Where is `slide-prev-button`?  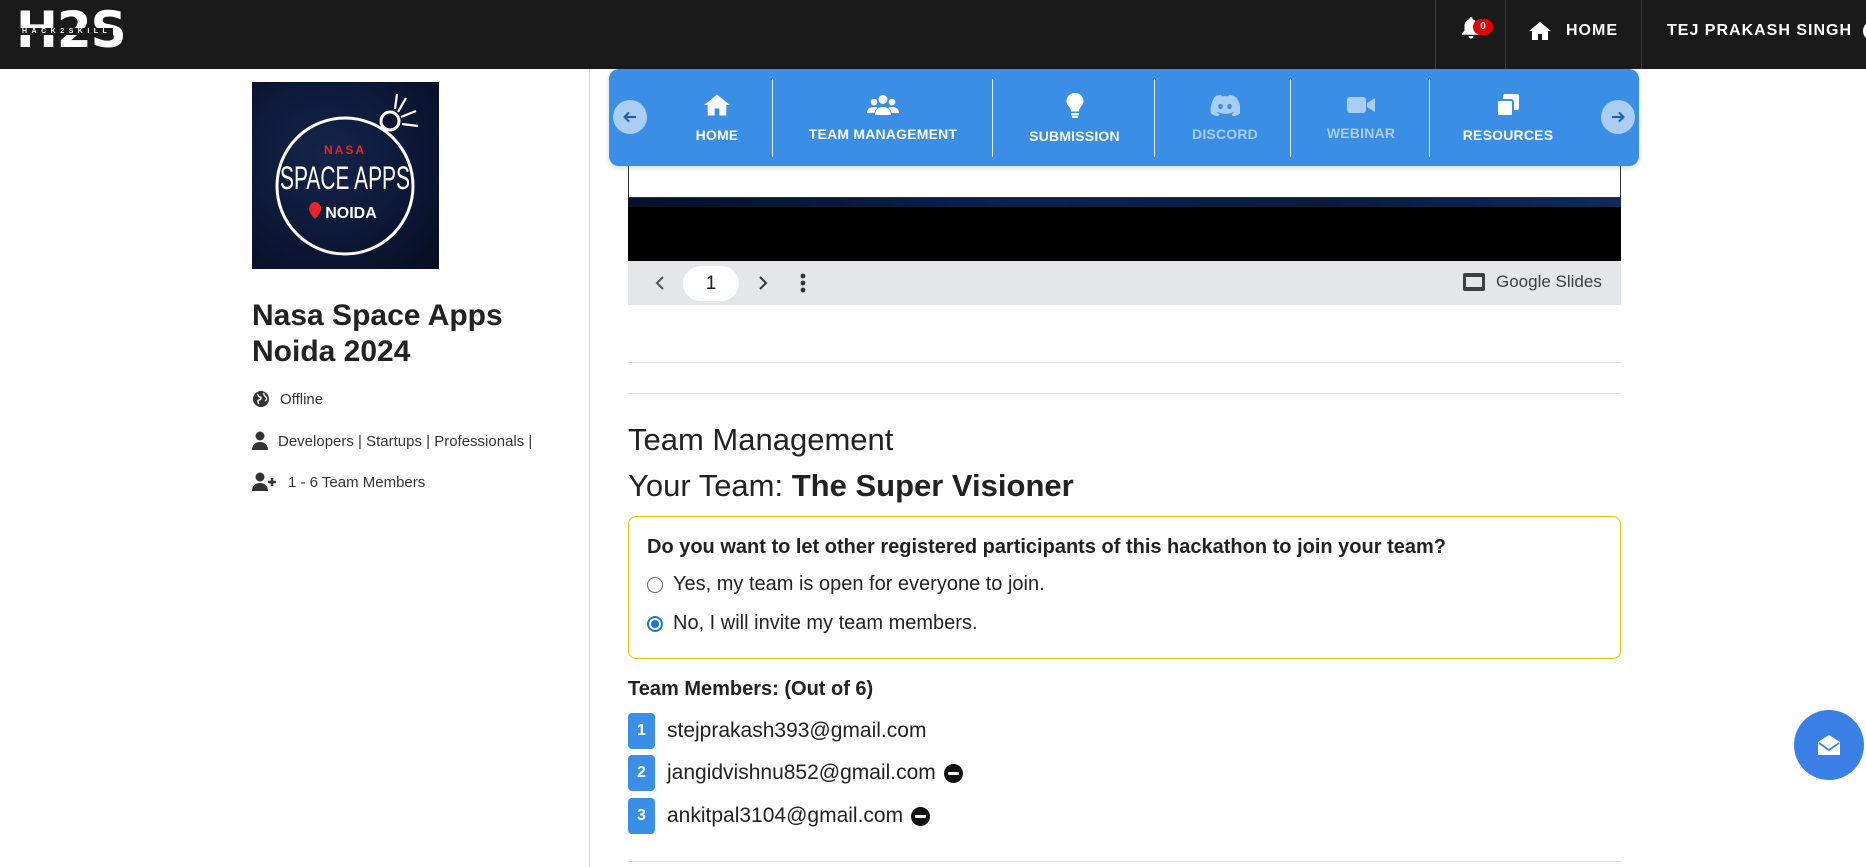 slide-prev-button is located at coordinates (660, 283).